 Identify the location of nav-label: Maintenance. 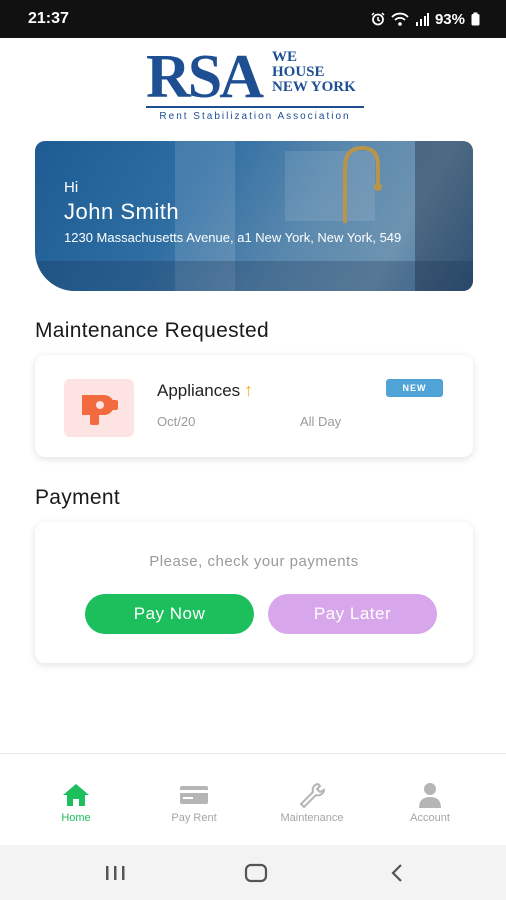
(312, 818).